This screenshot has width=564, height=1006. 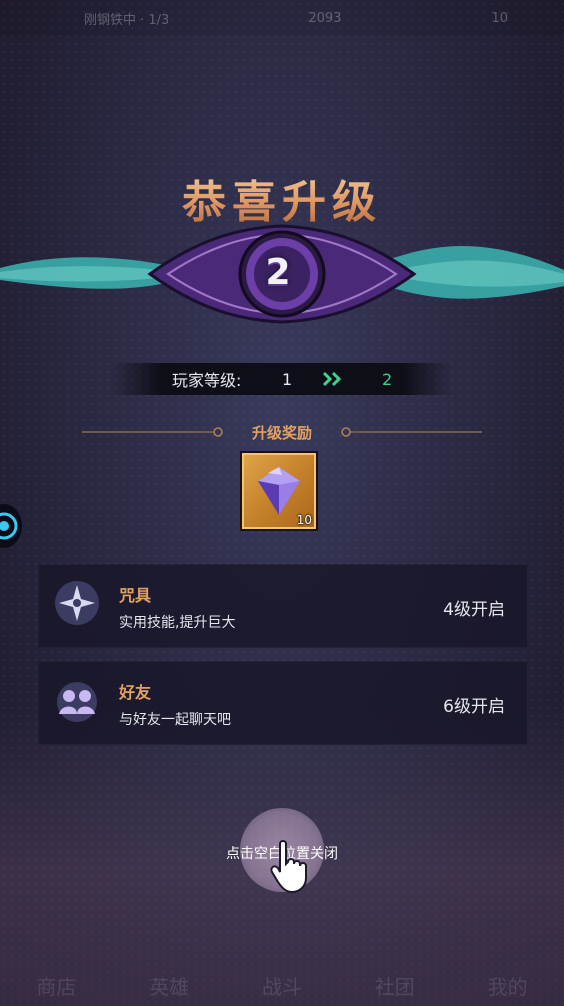 I want to click on nav-item: 英雄, so click(x=169, y=987).